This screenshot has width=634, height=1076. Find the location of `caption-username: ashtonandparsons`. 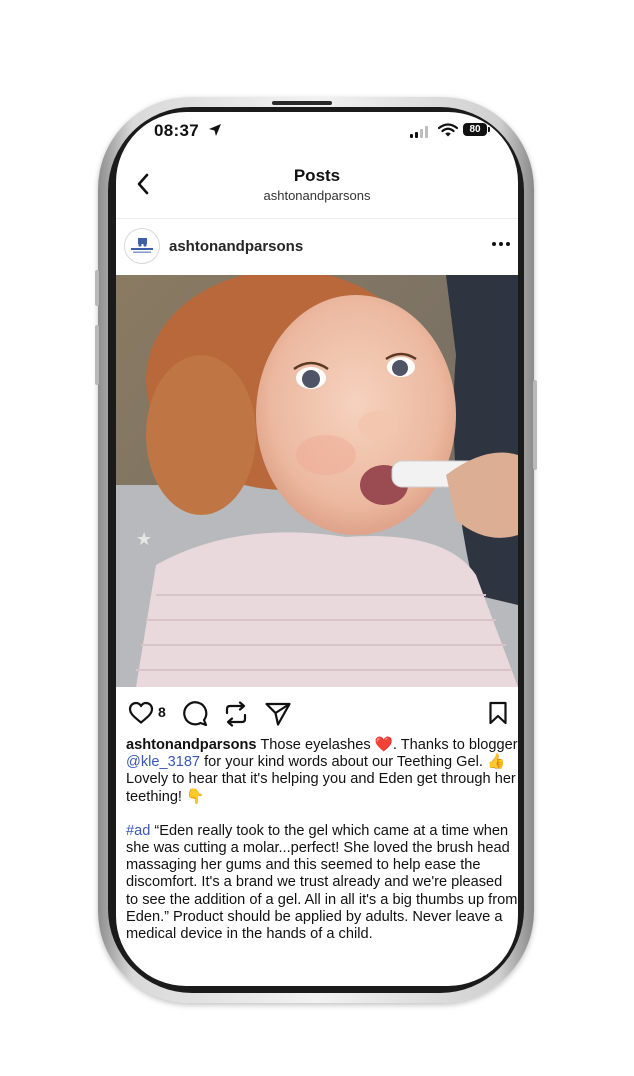

caption-username: ashtonandparsons is located at coordinates (191, 745).